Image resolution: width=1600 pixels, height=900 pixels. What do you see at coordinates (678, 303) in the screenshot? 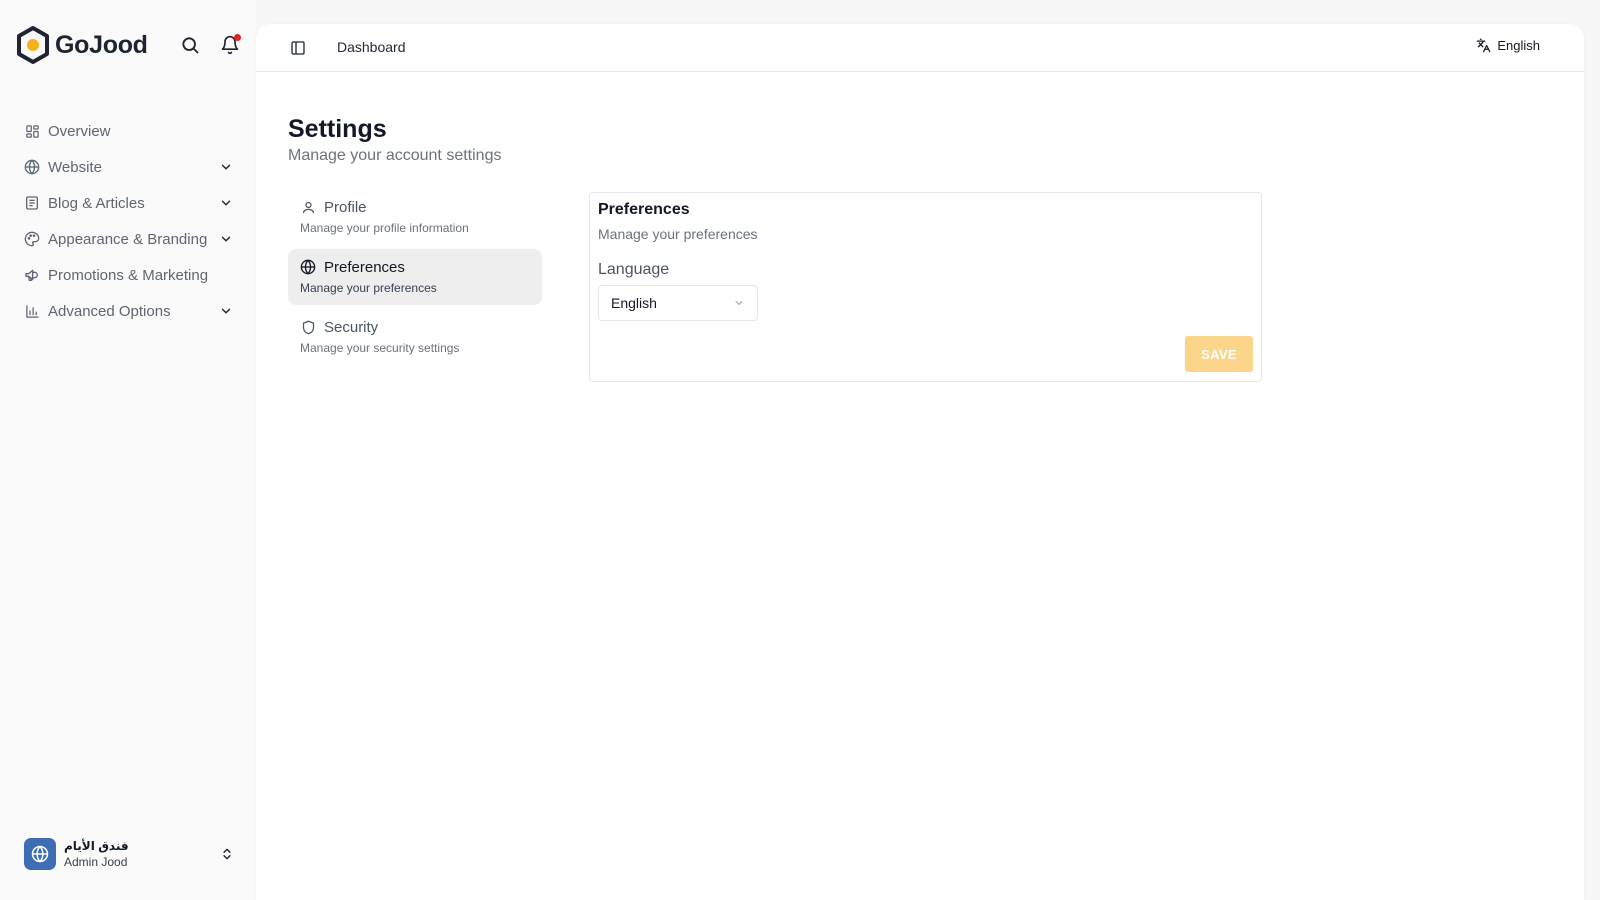
I see `language-select: English` at bounding box center [678, 303].